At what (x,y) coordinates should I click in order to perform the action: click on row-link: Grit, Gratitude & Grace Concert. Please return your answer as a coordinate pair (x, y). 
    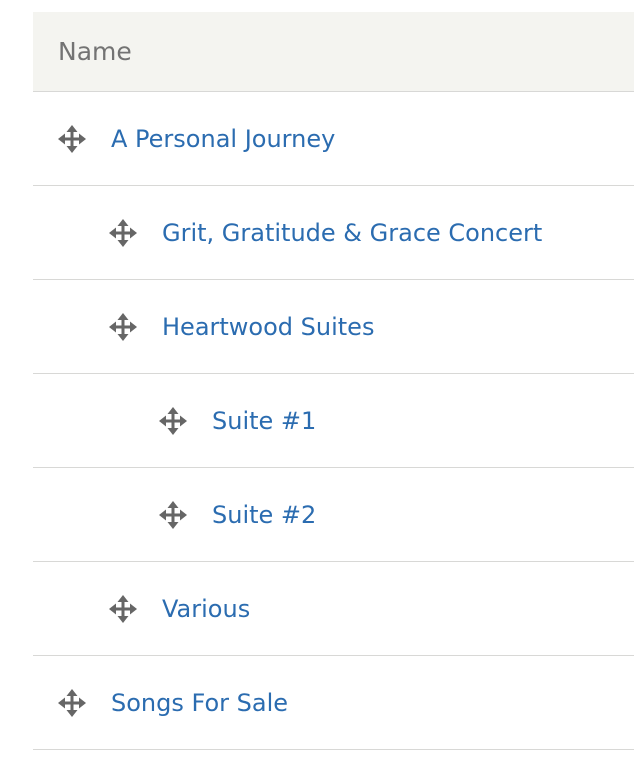
    Looking at the image, I should click on (352, 233).